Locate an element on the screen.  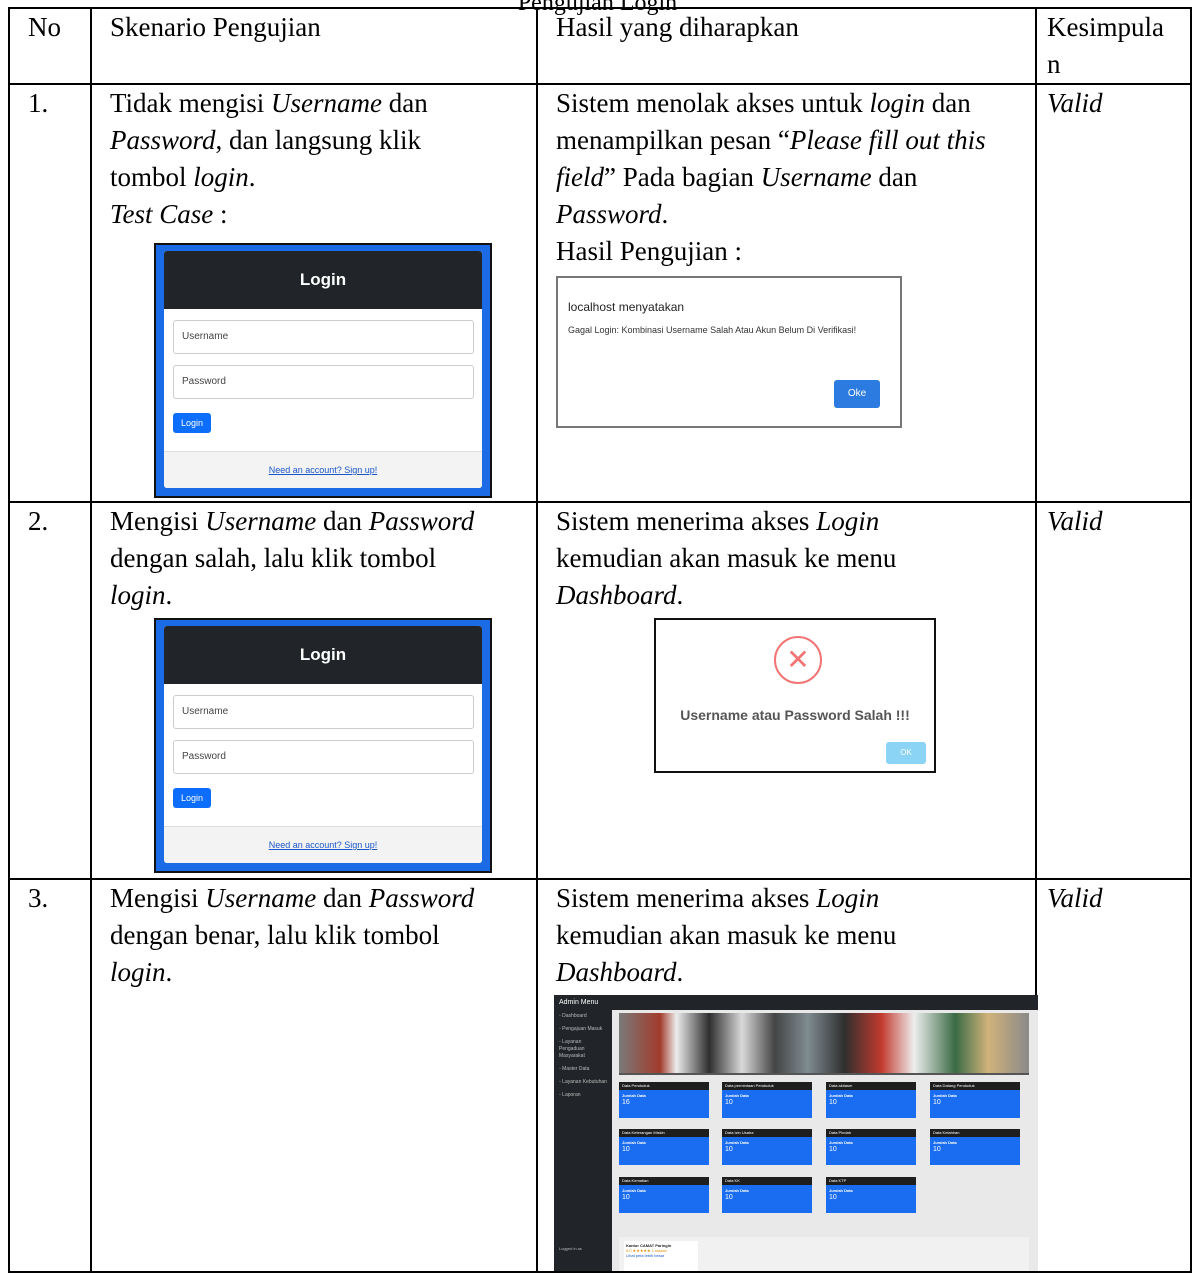
sidebar-footer: Logged in as is located at coordinates (570, 1248).